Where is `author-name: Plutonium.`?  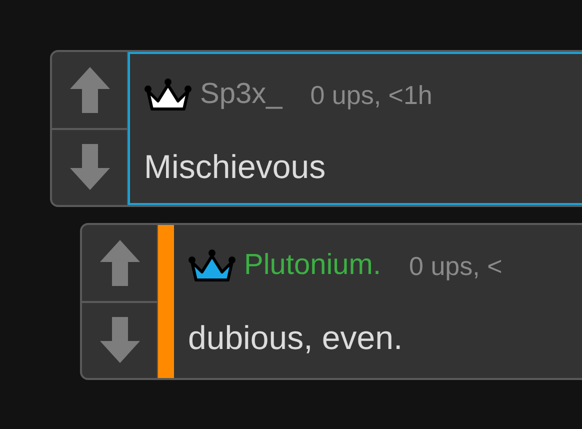
author-name: Plutonium. is located at coordinates (313, 266).